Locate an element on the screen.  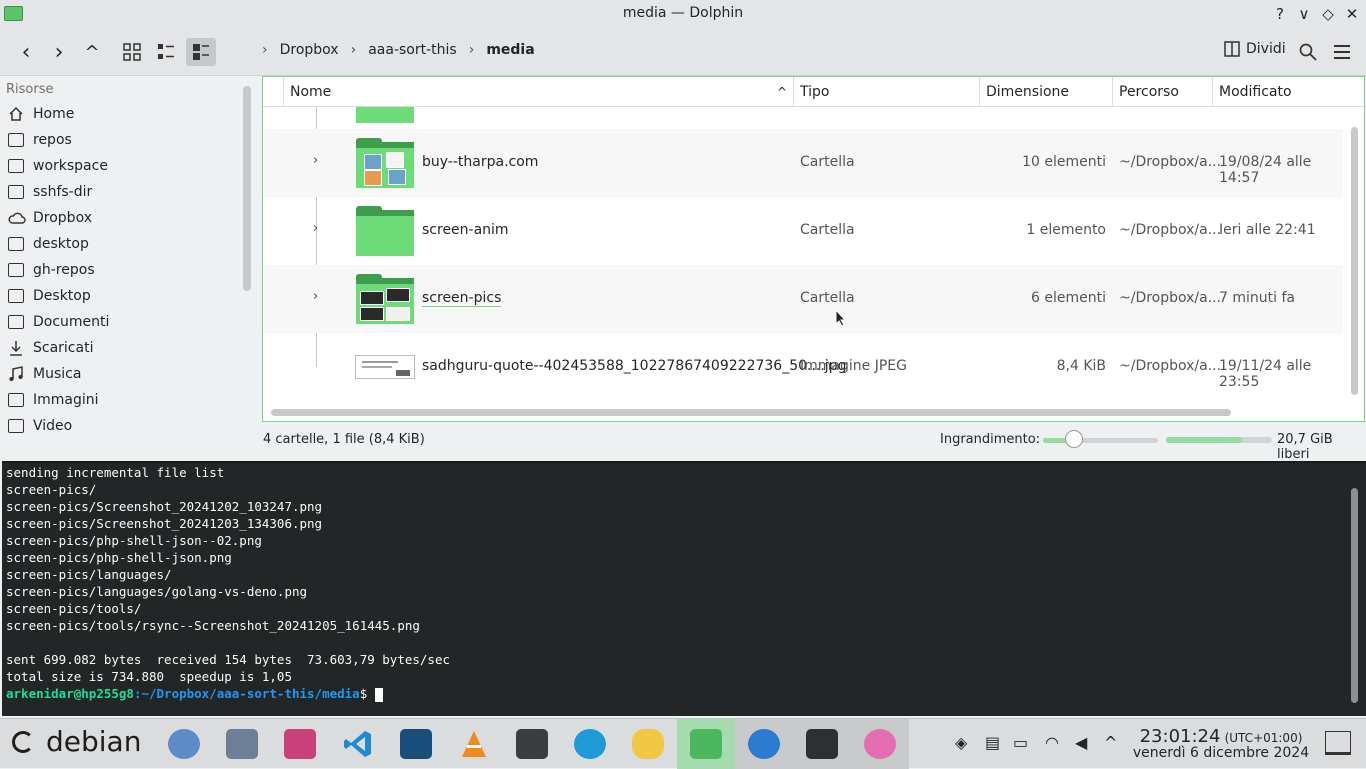
breadcrumb-dropbox: Dropbox is located at coordinates (309, 50).